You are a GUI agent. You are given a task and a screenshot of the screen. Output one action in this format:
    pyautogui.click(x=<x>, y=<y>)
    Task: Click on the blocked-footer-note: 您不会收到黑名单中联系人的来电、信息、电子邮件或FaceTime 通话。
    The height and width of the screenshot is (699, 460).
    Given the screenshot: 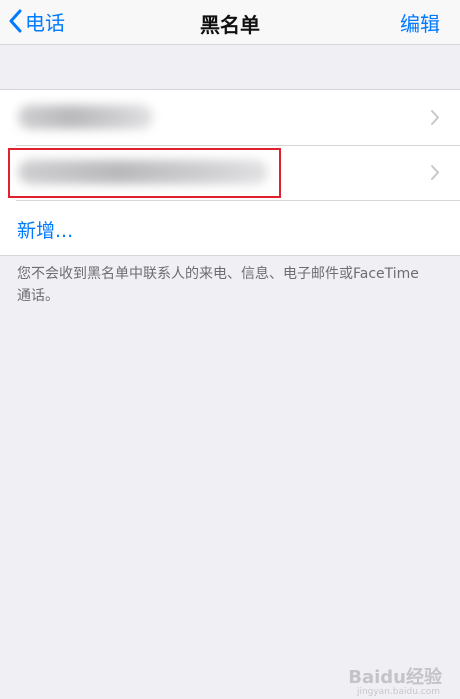 What is the action you would take?
    pyautogui.click(x=218, y=285)
    